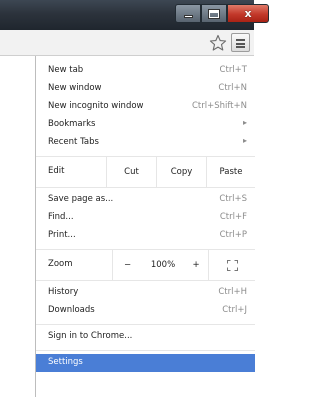 Image resolution: width=320 pixels, height=397 pixels. I want to click on zoom-level-value: 100%, so click(163, 265).